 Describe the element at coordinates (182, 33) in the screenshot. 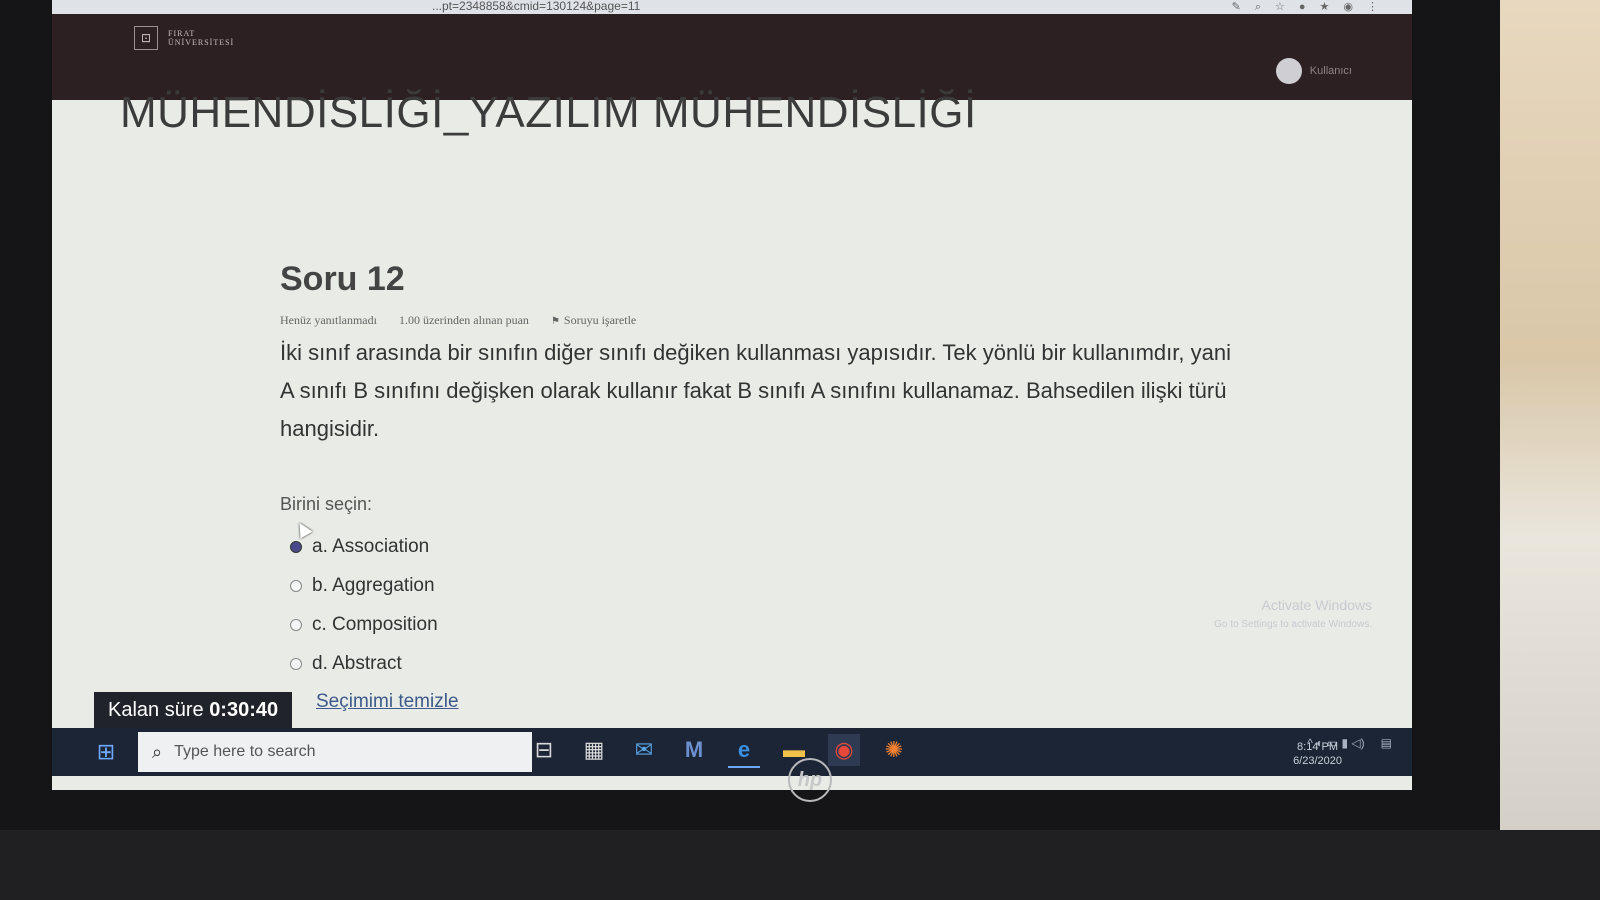

I see `logo-line1: FIRAT` at that location.